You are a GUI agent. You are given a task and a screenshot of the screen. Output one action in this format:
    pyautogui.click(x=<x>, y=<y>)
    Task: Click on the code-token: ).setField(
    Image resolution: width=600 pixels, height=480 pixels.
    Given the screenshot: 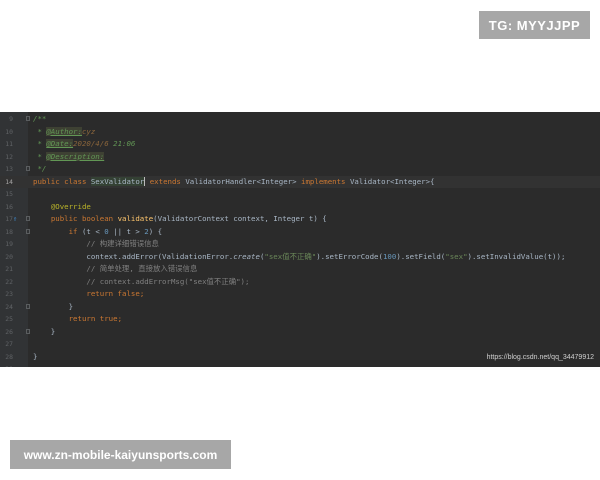 What is the action you would take?
    pyautogui.click(x=421, y=256)
    